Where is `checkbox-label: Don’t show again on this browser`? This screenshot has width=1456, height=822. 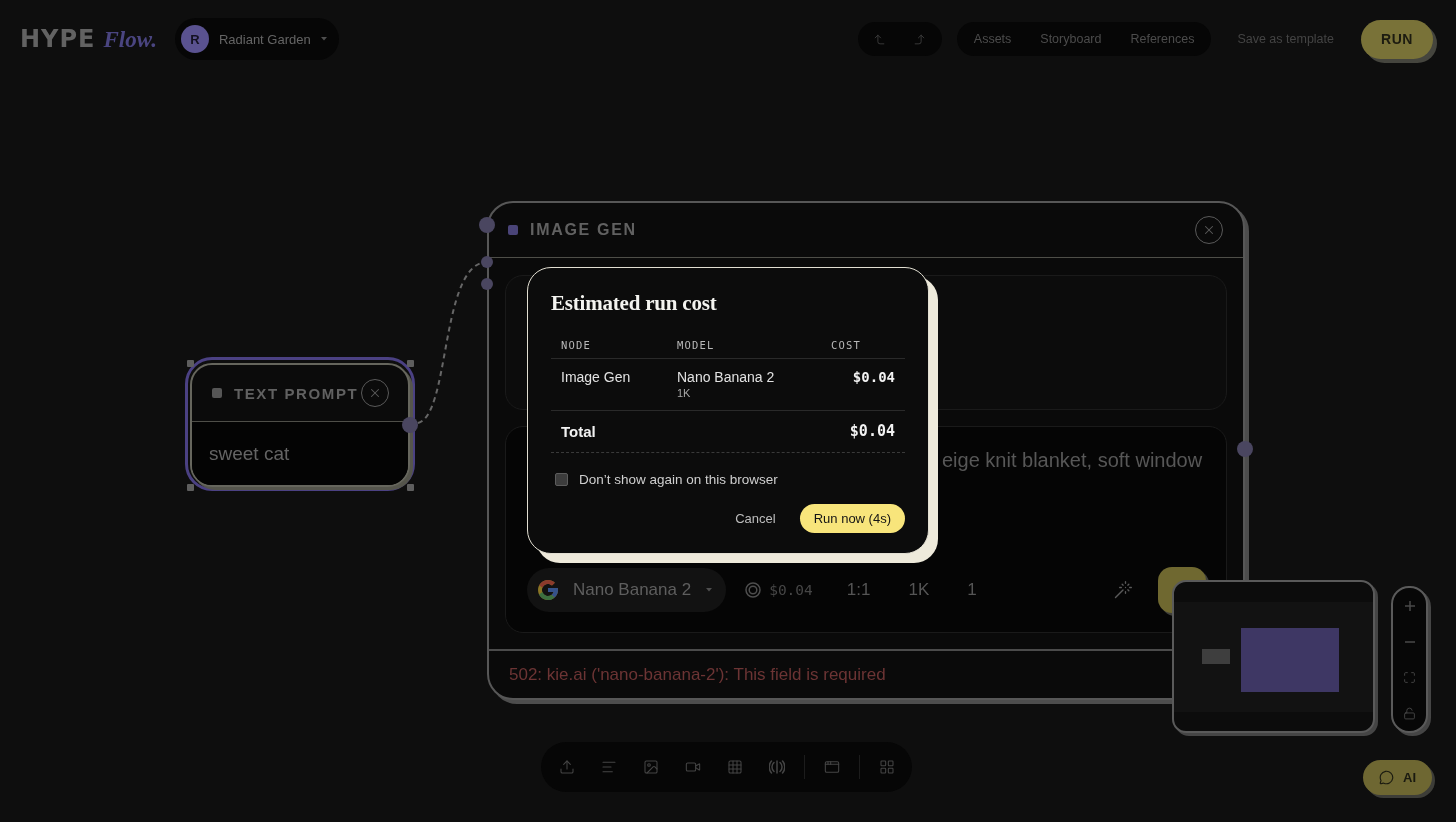 checkbox-label: Don’t show again on this browser is located at coordinates (678, 479).